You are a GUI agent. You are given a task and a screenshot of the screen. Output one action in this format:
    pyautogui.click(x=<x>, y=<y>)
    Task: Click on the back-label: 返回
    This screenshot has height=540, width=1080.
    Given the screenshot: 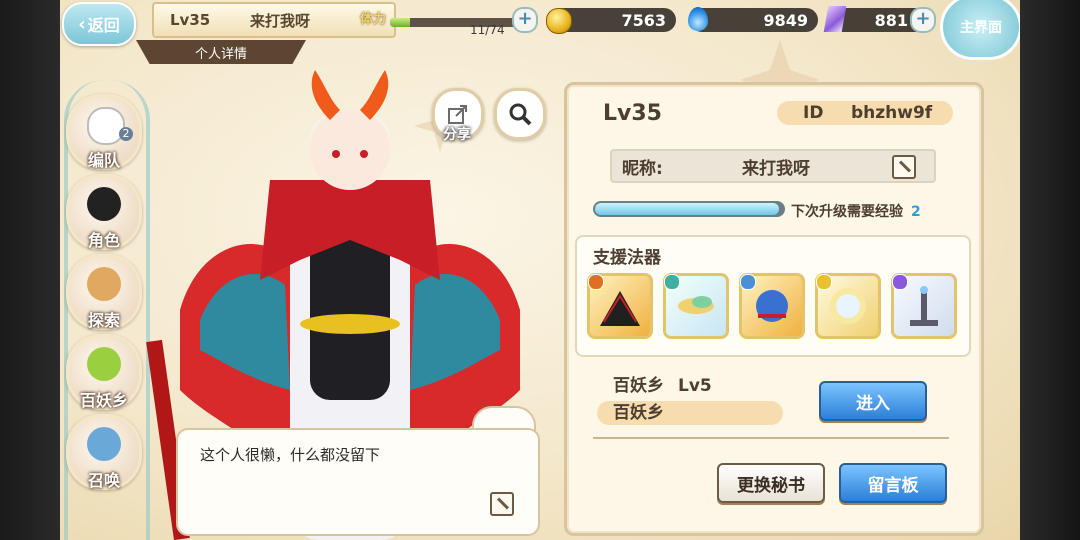 What is the action you would take?
    pyautogui.click(x=103, y=25)
    